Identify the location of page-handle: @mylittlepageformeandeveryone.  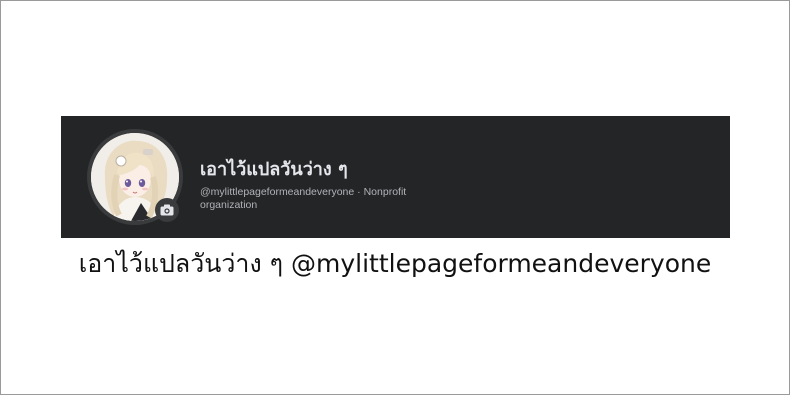
(277, 192).